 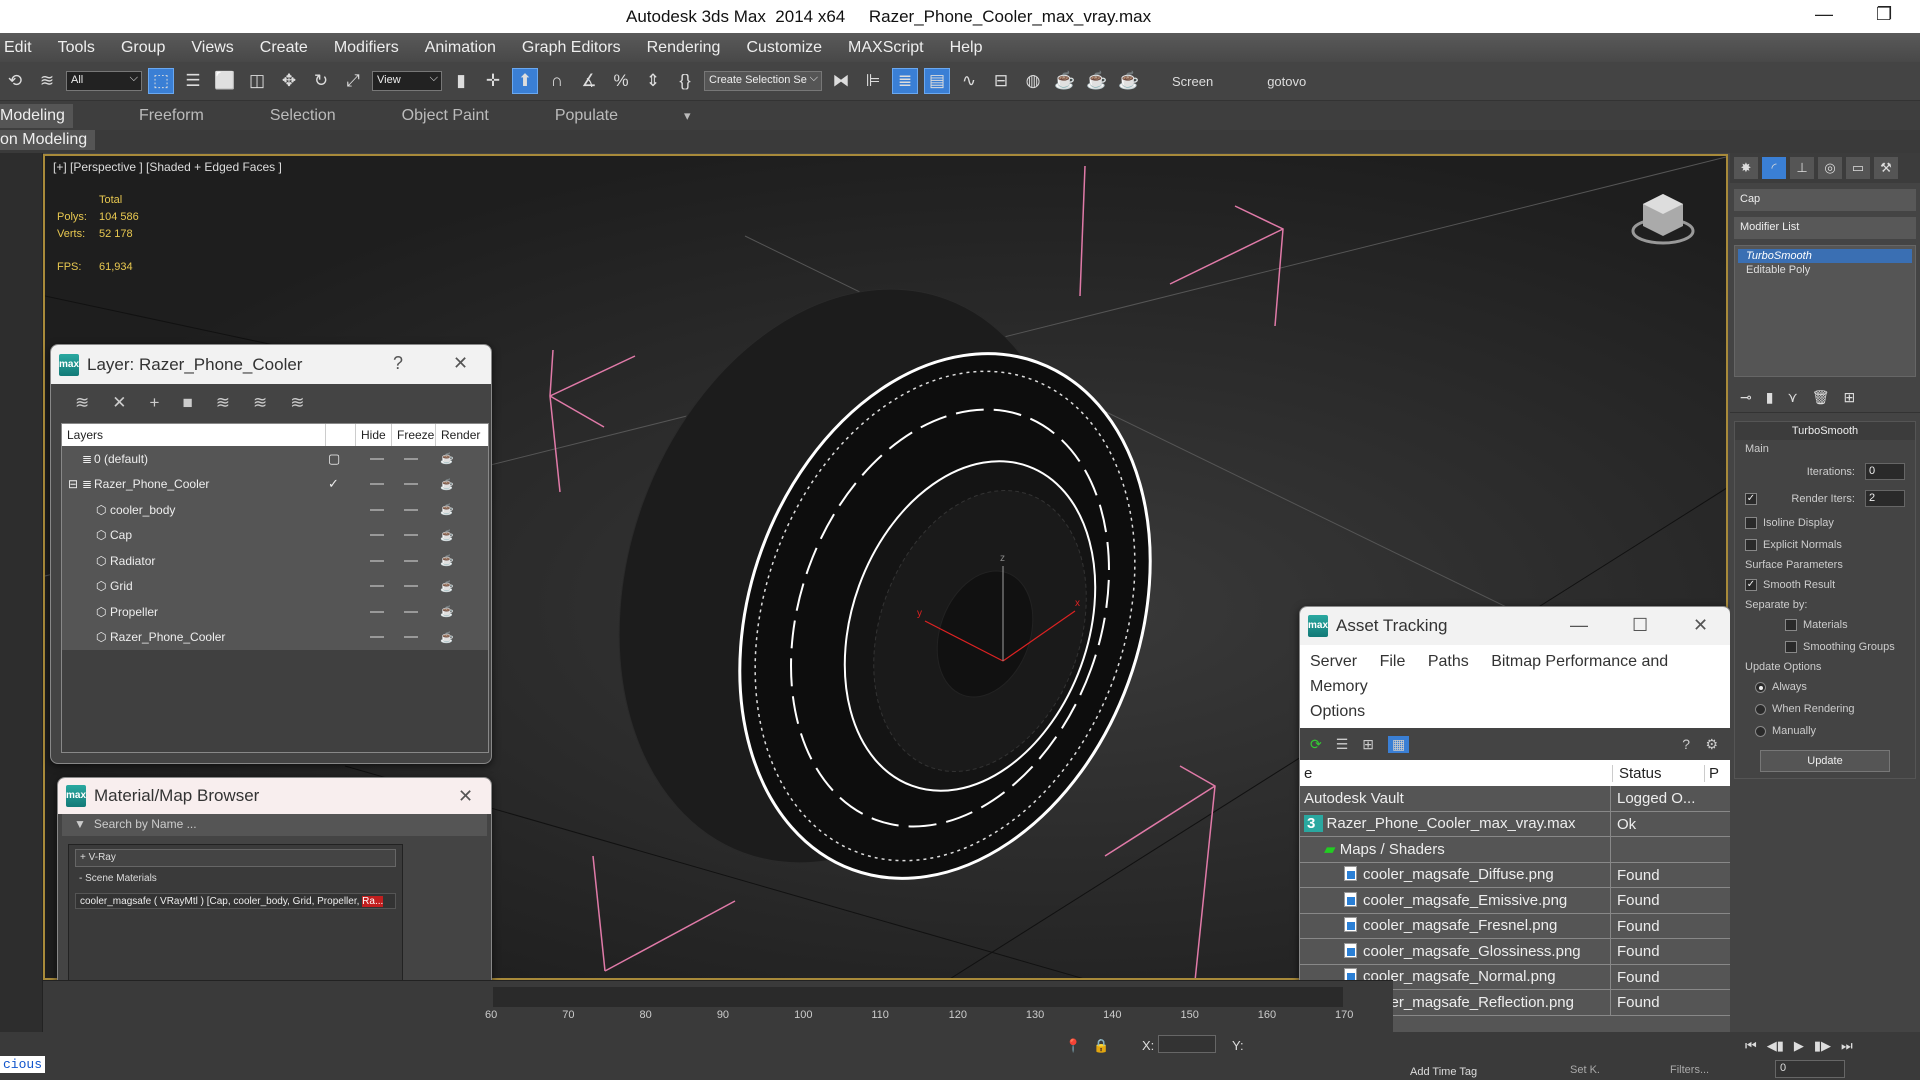 I want to click on set-current-layer-icon: ▢, so click(x=334, y=459).